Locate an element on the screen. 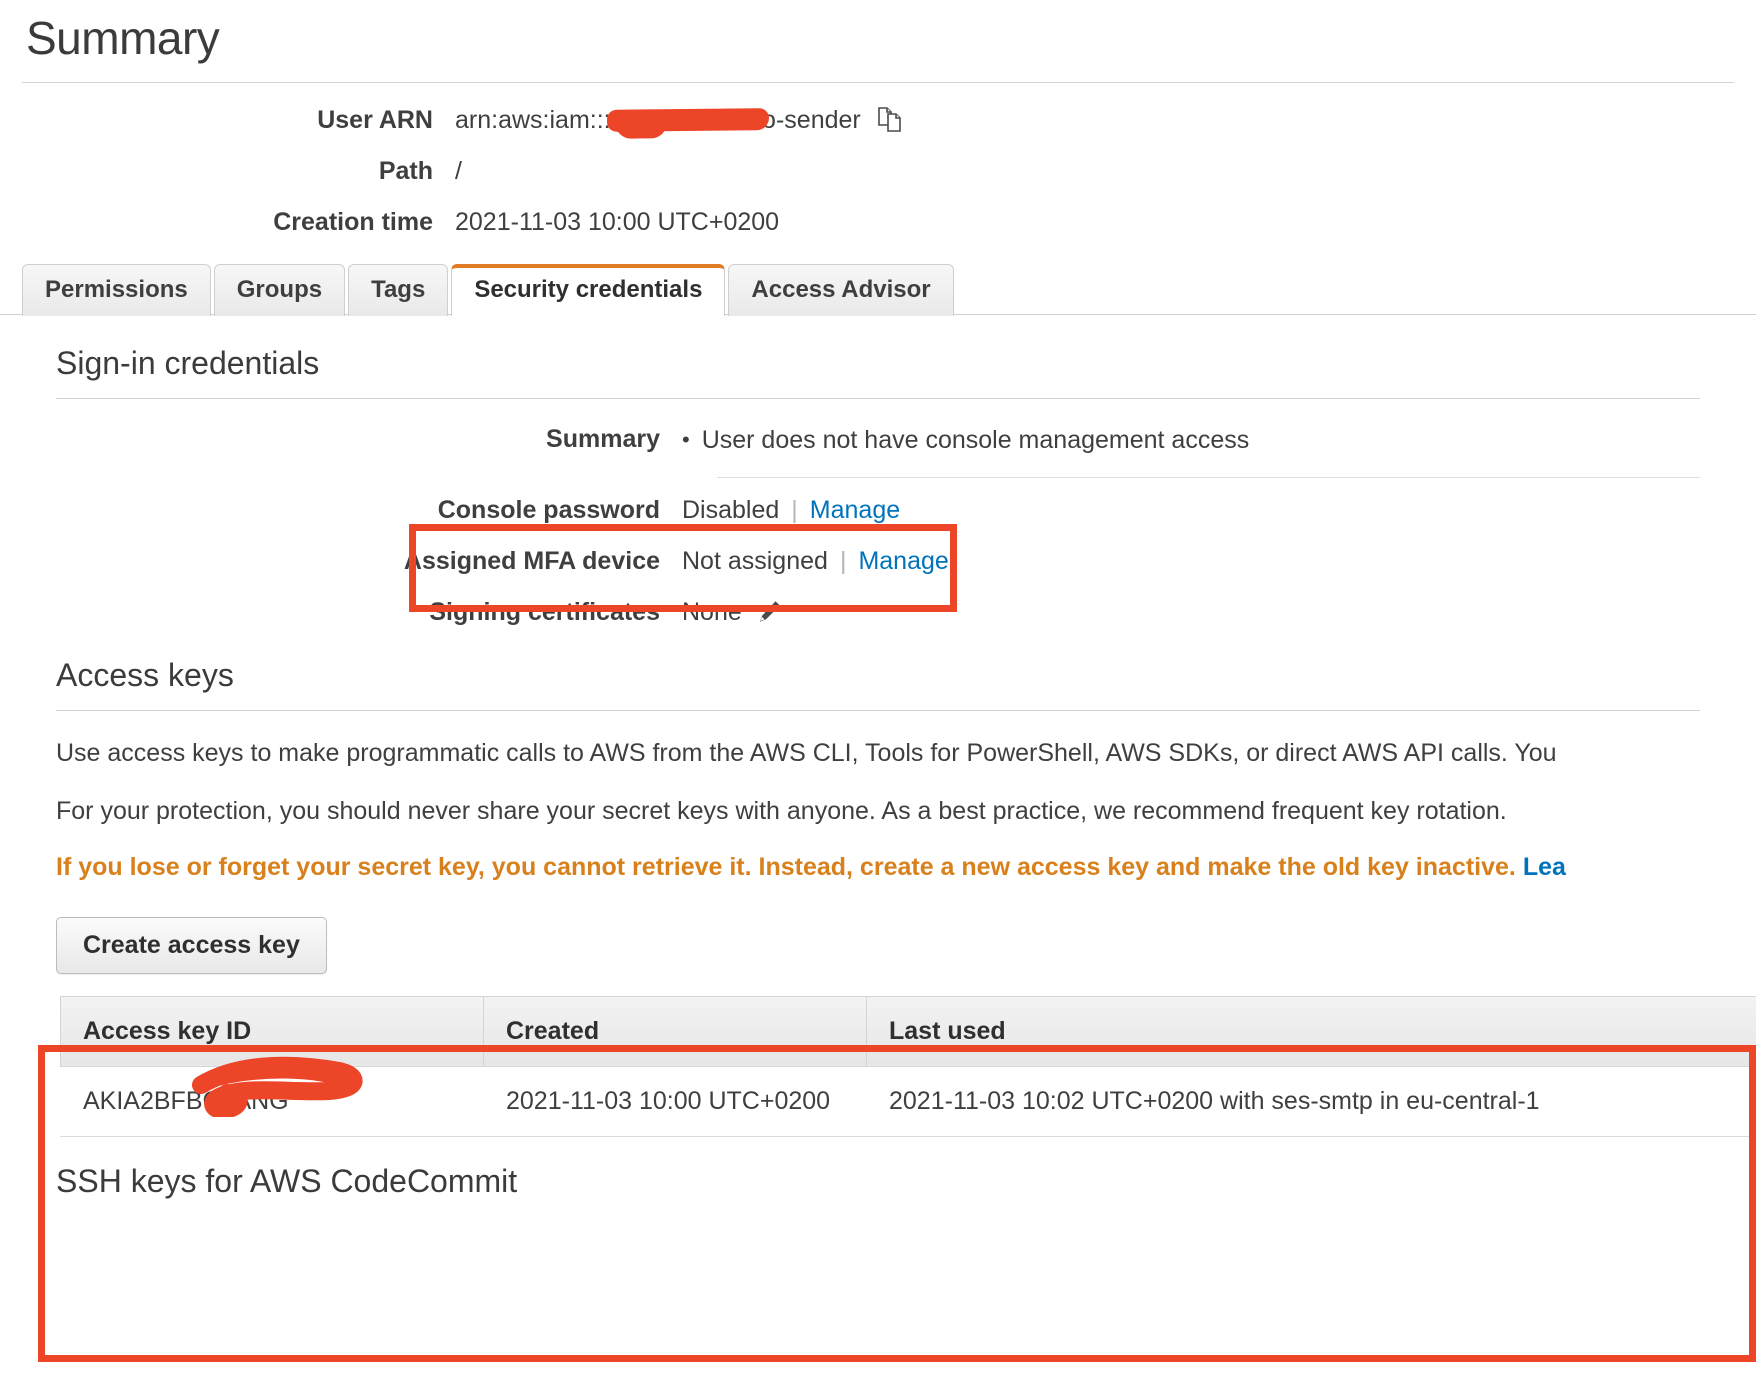 This screenshot has height=1386, width=1756. sign-in-credentials-heading: Sign-in credentials is located at coordinates (188, 363).